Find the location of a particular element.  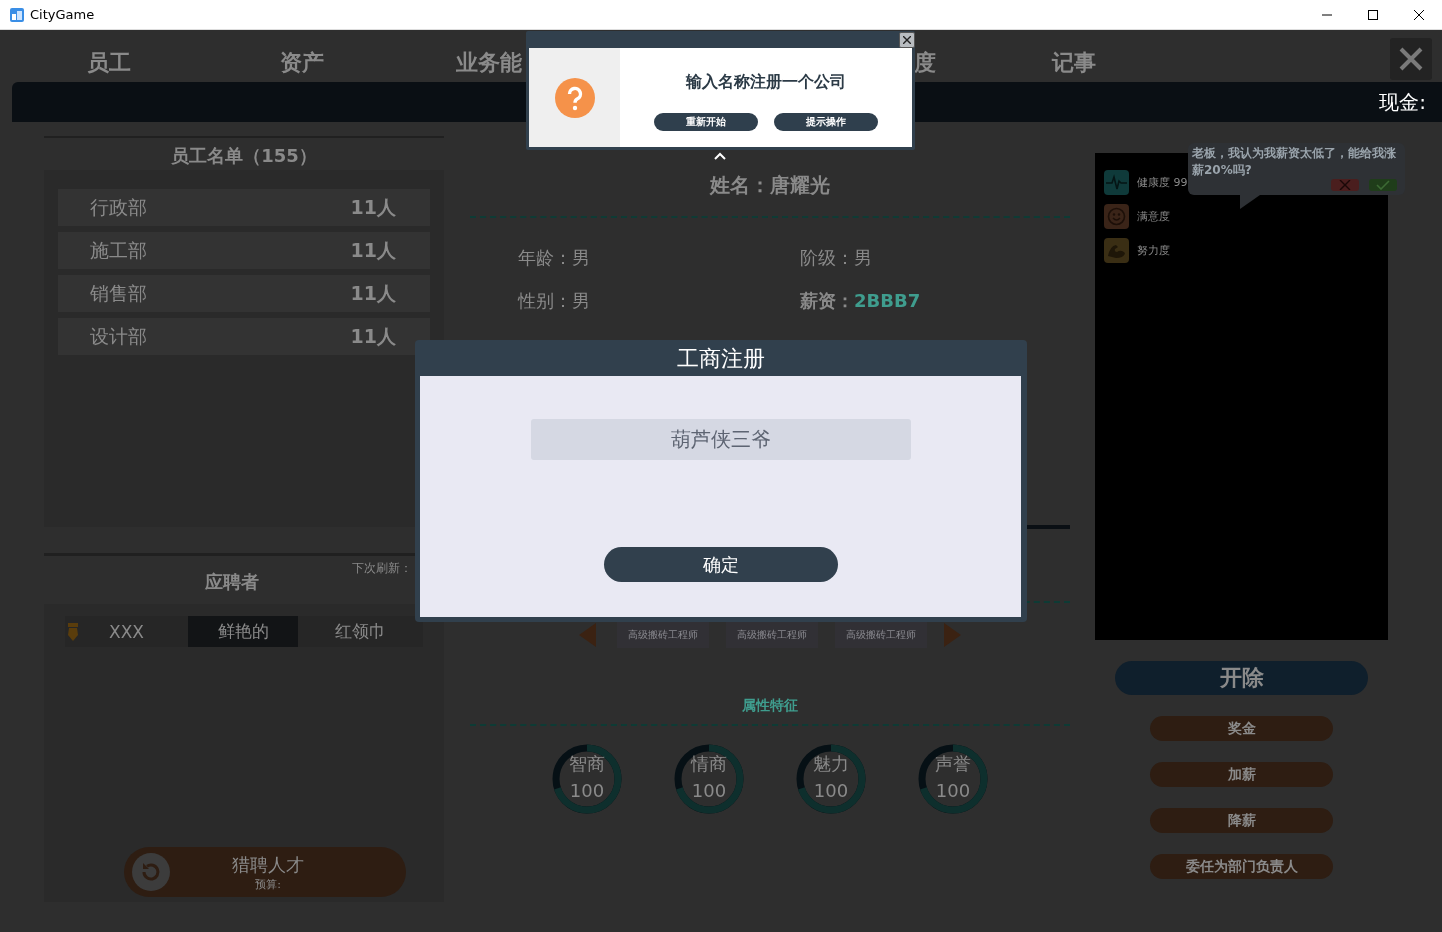

tie-icon is located at coordinates (73, 632).